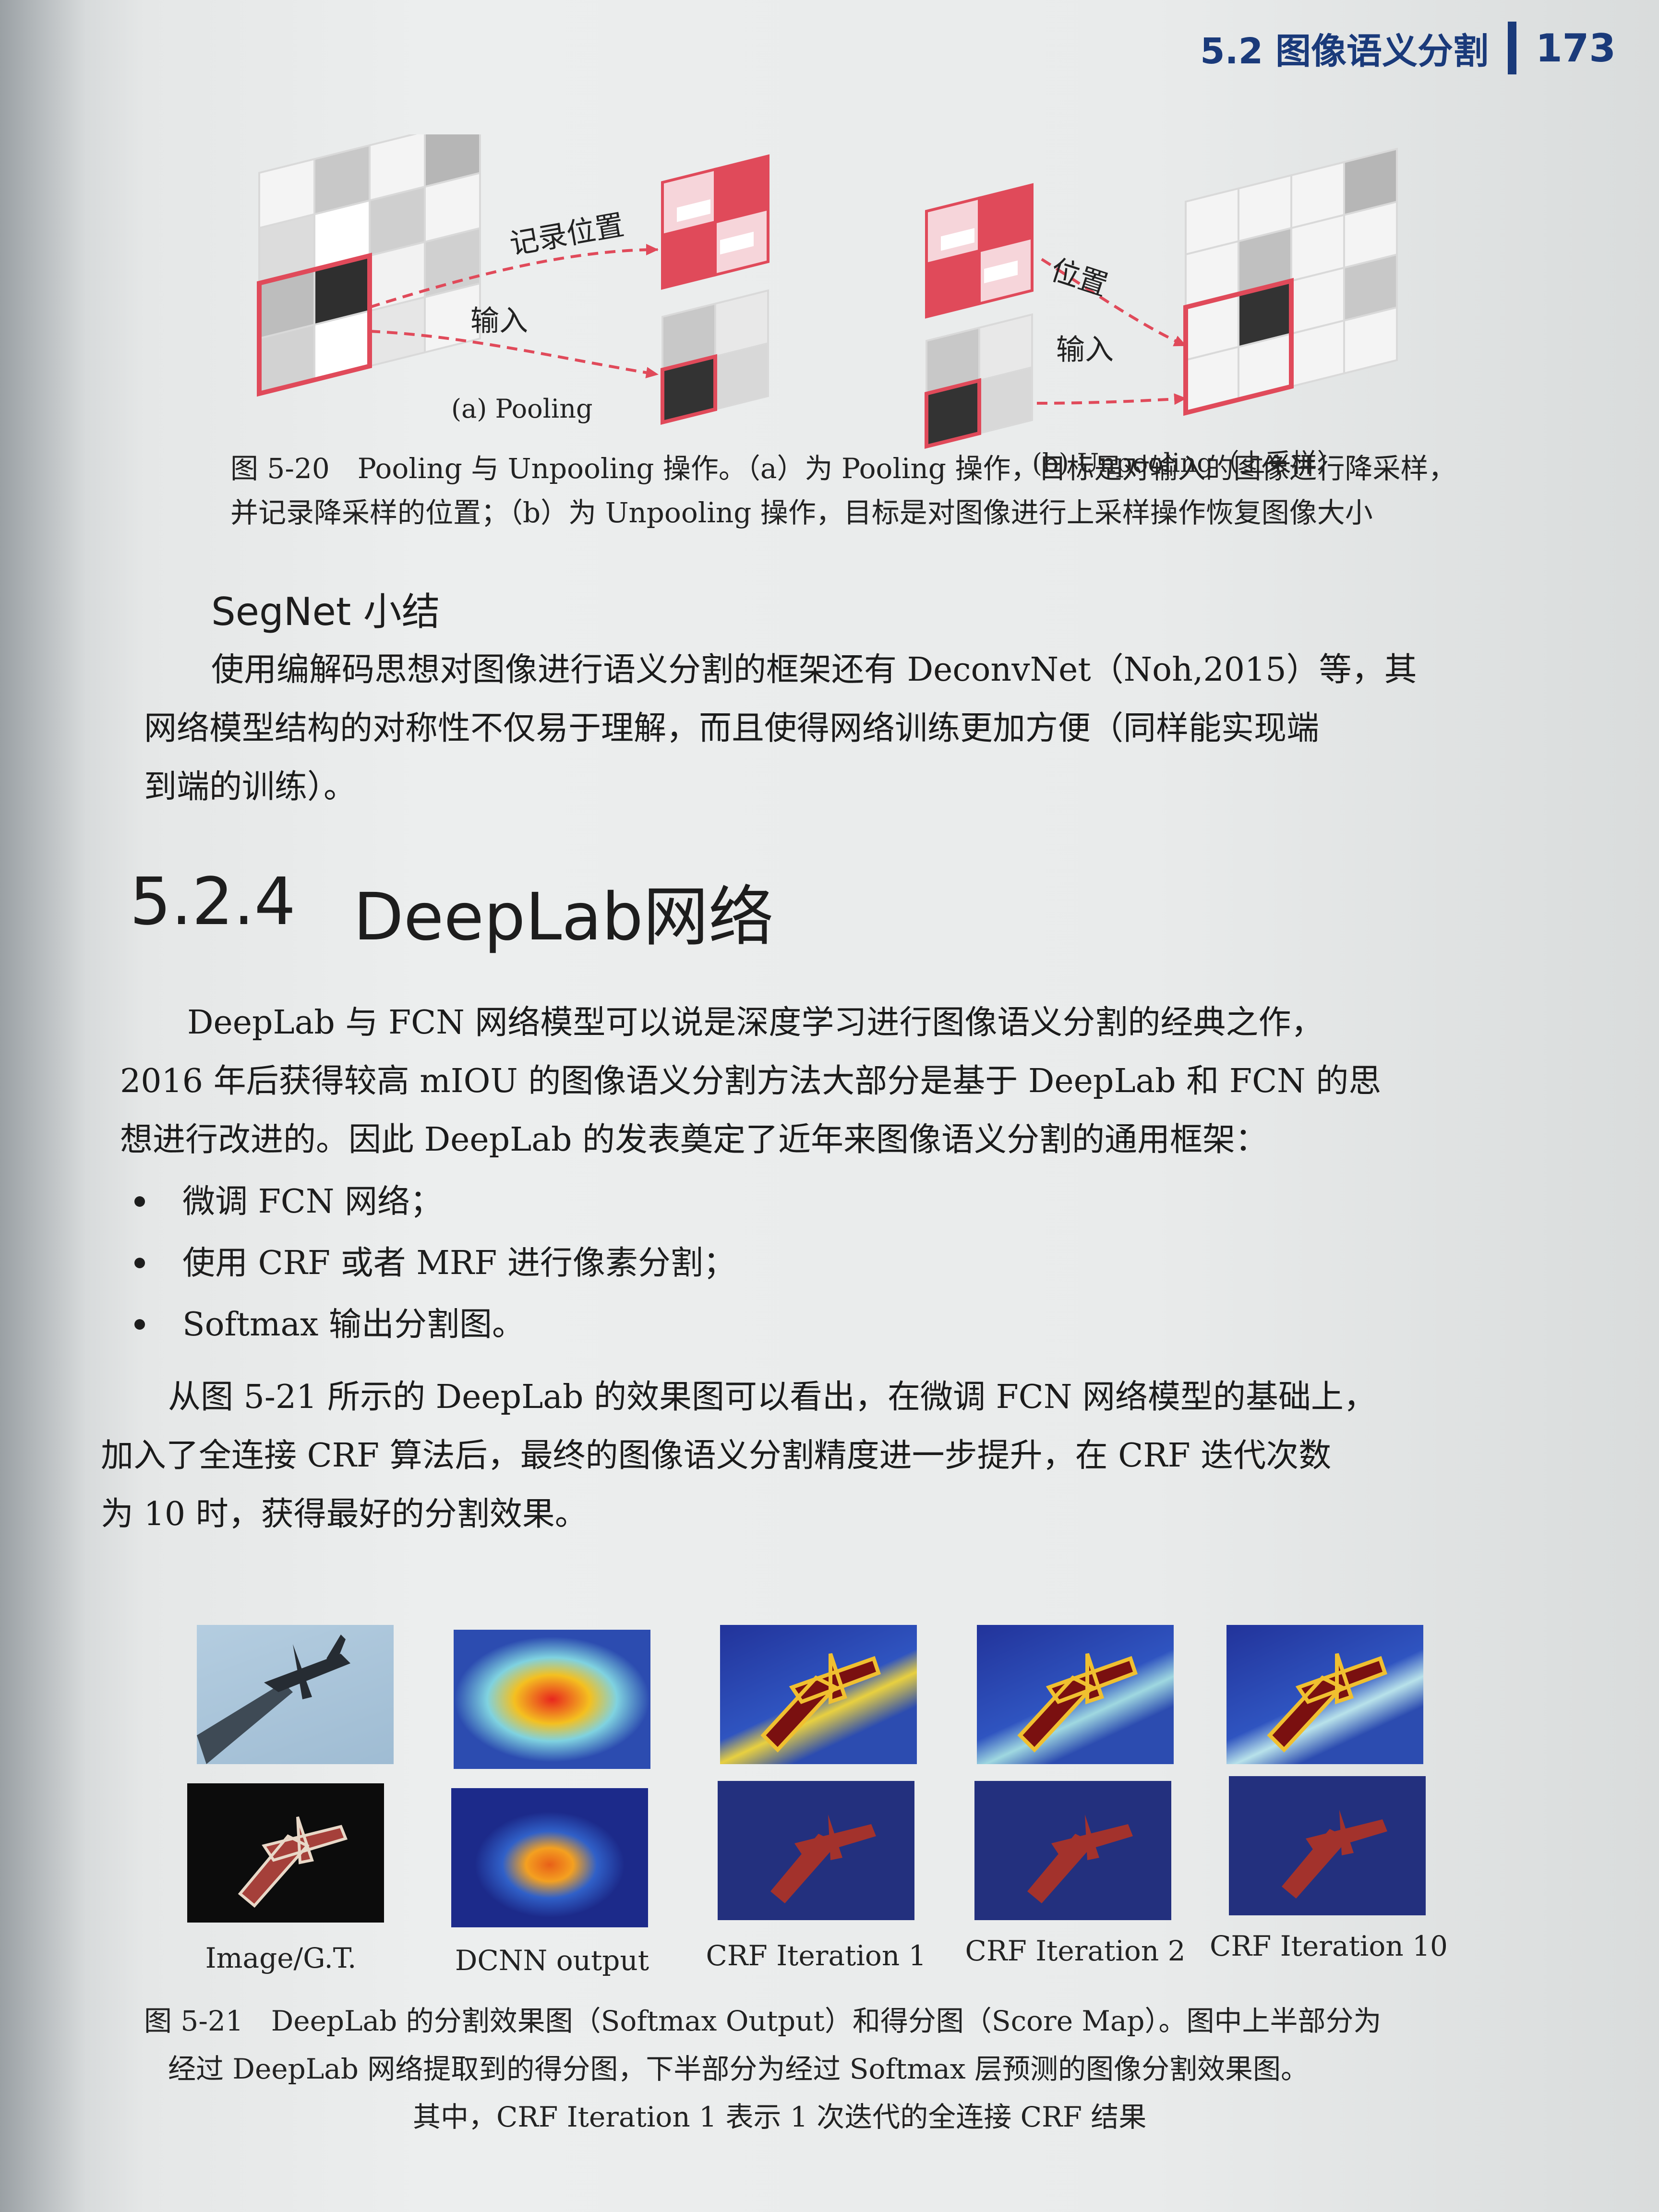 The image size is (1659, 2212). Describe the element at coordinates (273, 1699) in the screenshot. I see `airplane-photo` at that location.